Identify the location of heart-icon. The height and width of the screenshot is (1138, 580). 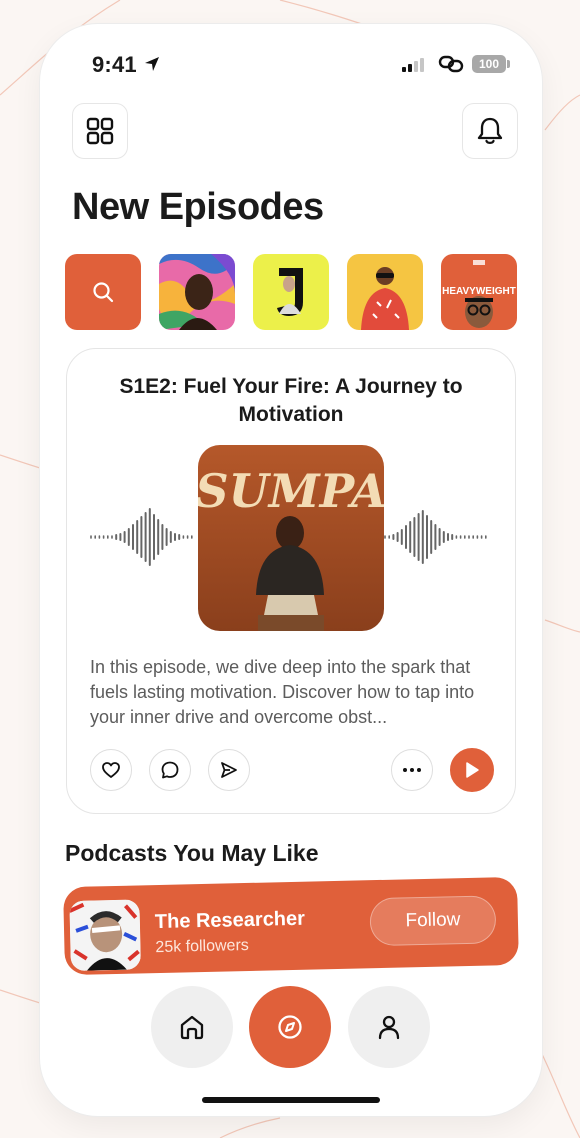
(111, 770).